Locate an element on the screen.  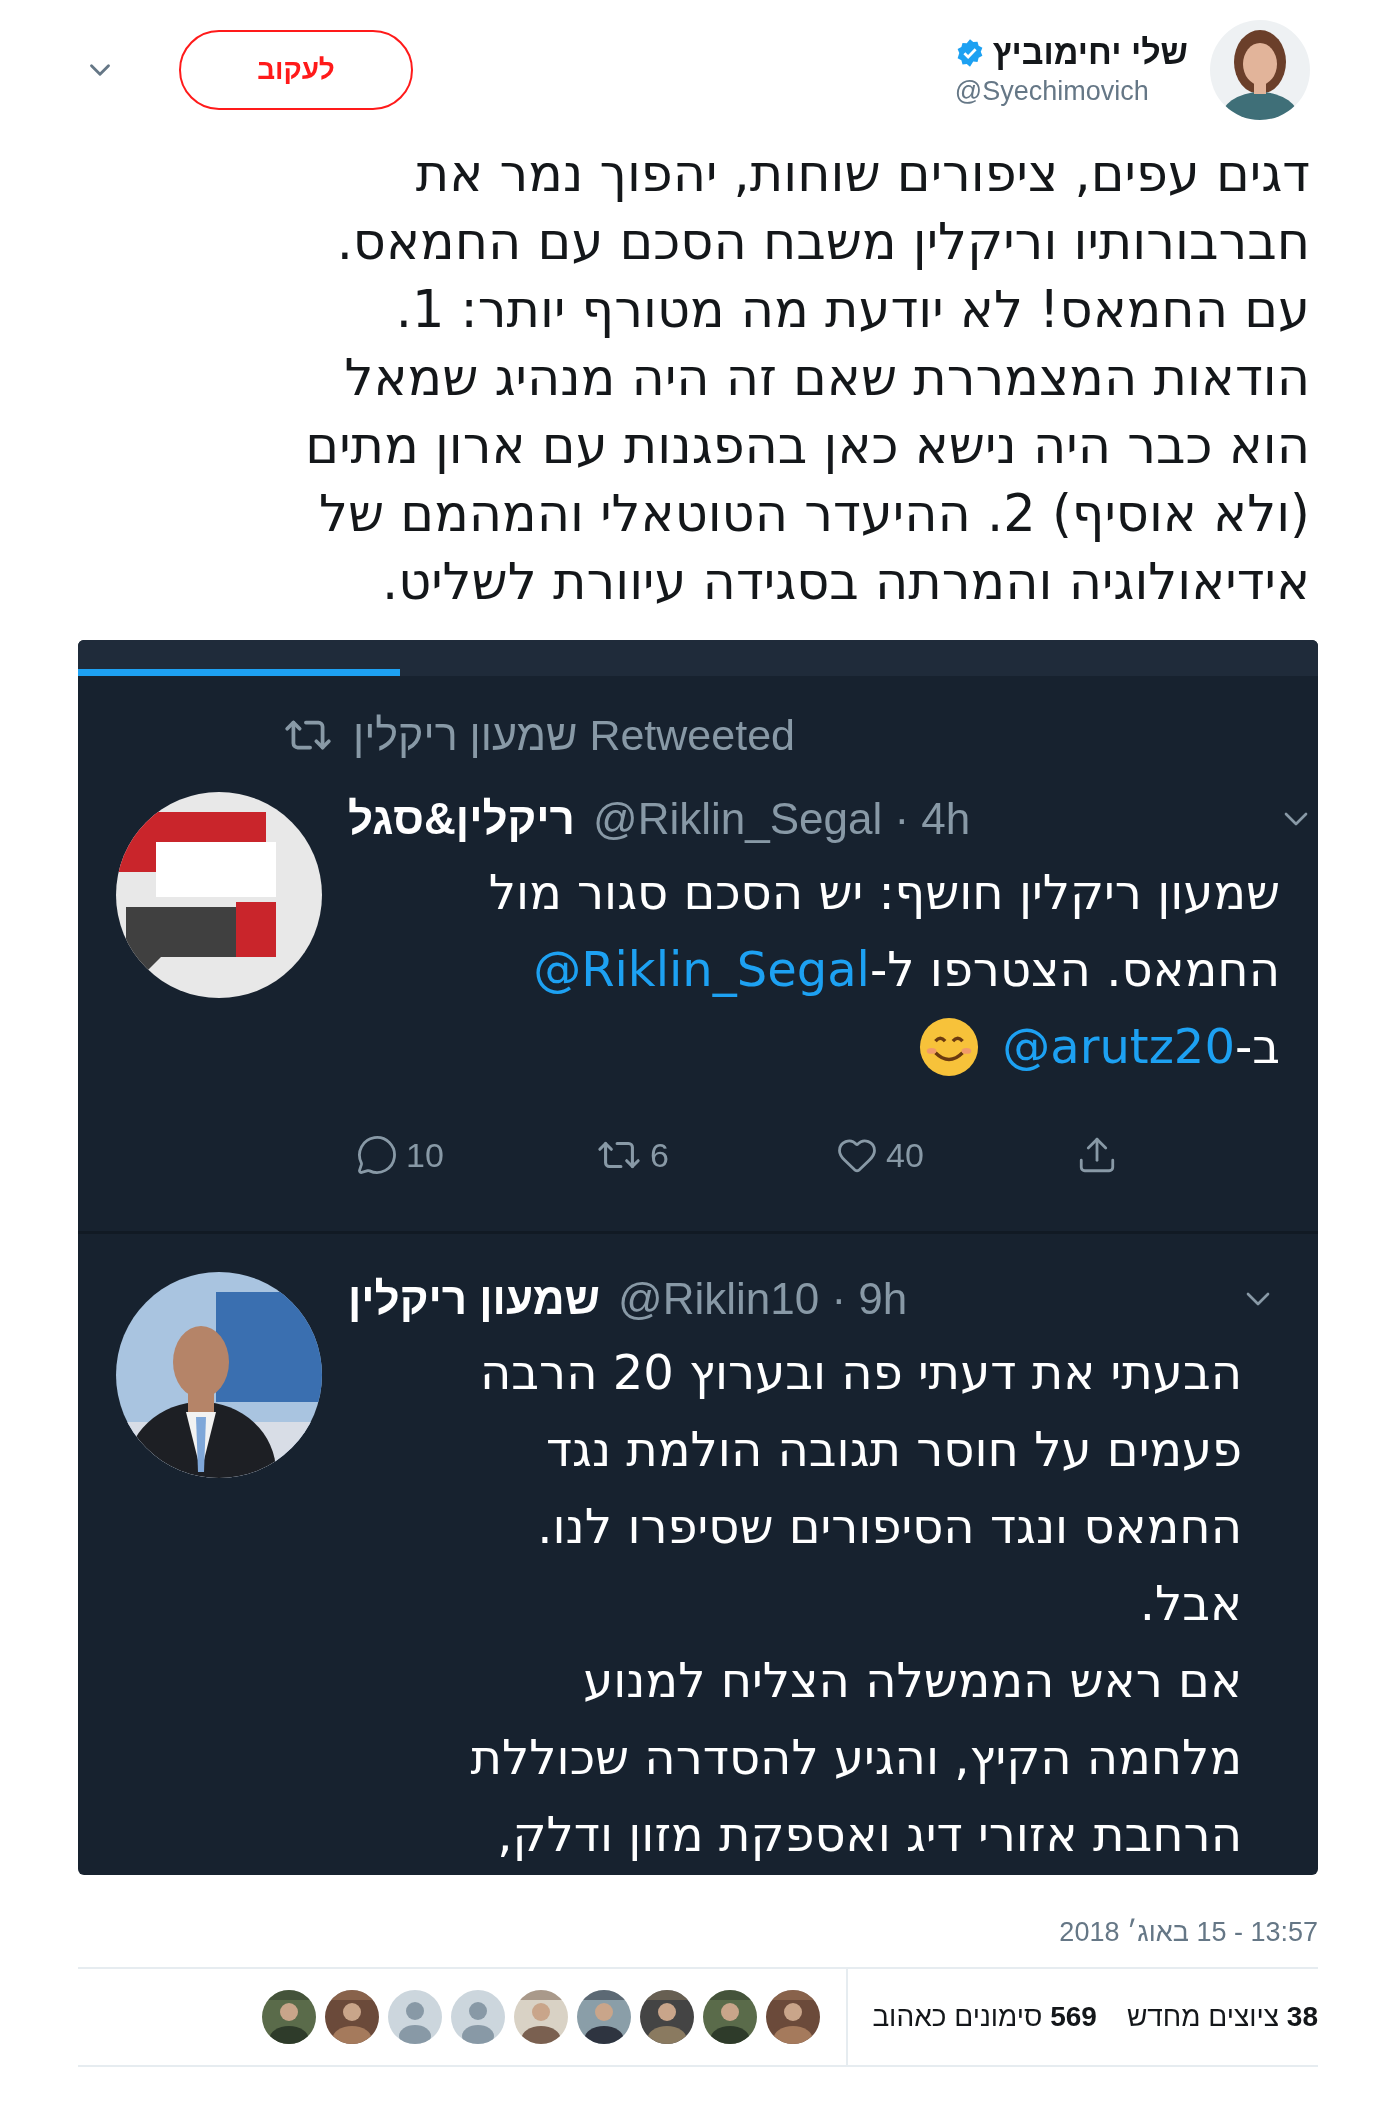
tweet-author-name: שמעון ריקלין is located at coordinates (474, 1299).